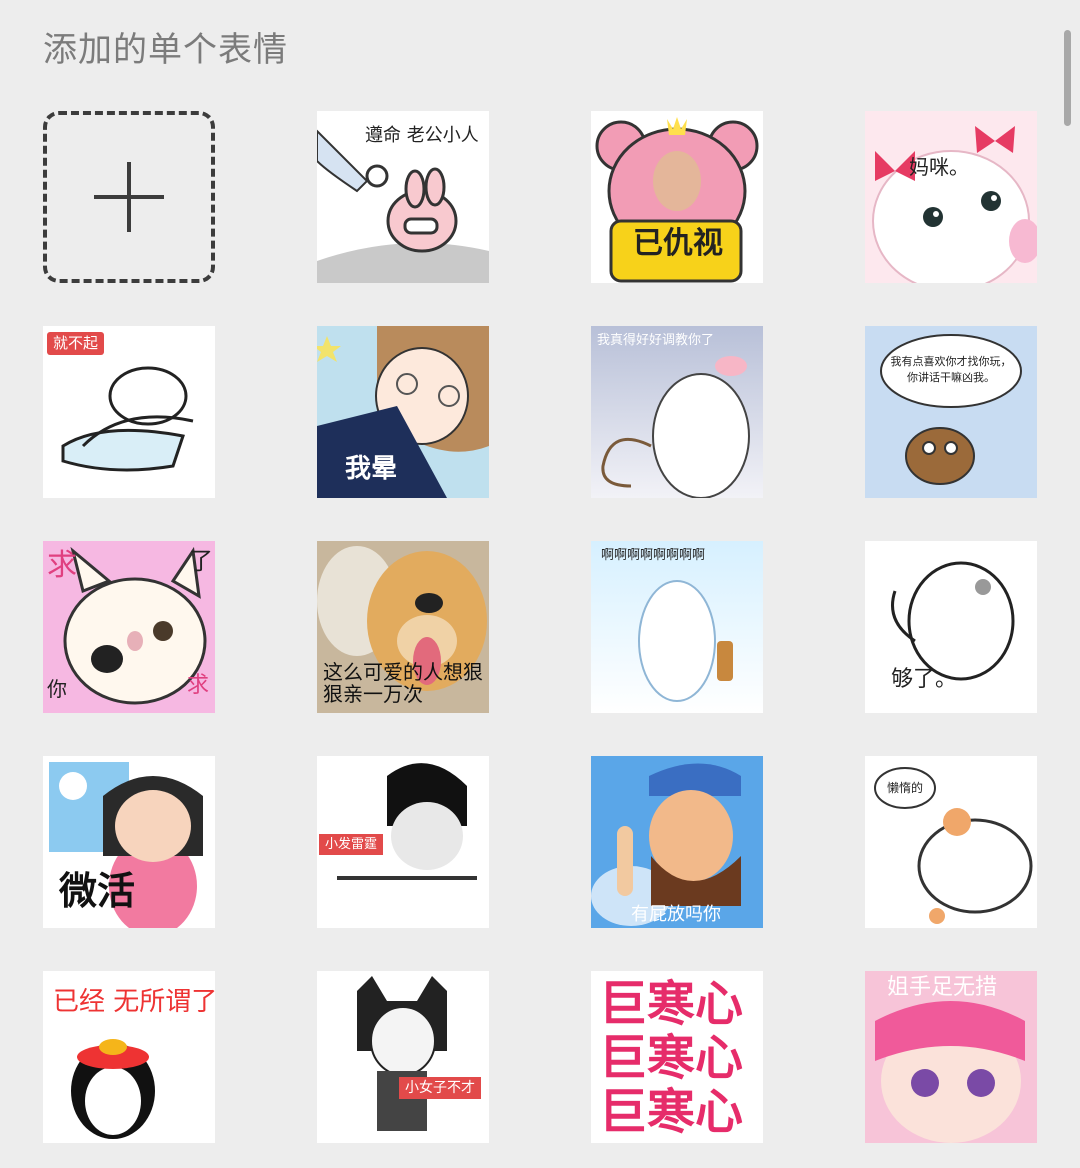  What do you see at coordinates (351, 844) in the screenshot?
I see `sticker-caption: 小发雷霆` at bounding box center [351, 844].